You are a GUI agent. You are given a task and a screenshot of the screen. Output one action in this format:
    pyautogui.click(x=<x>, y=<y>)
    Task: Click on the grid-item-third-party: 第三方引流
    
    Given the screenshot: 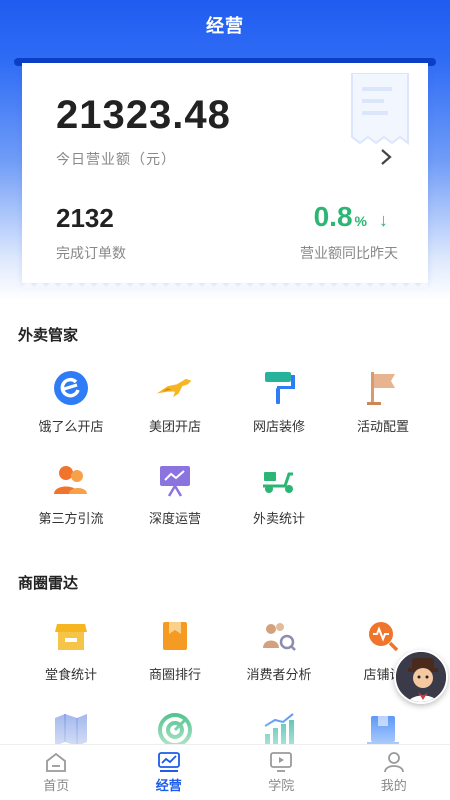 What is the action you would take?
    pyautogui.click(x=71, y=493)
    